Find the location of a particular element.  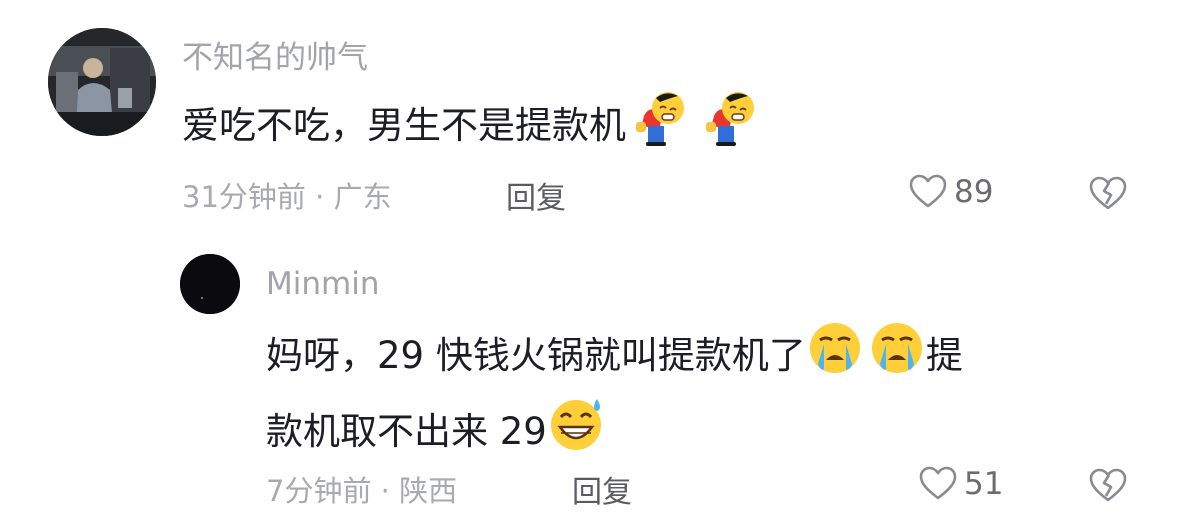

comment-timestamp: 31分钟前 is located at coordinates (244, 197).